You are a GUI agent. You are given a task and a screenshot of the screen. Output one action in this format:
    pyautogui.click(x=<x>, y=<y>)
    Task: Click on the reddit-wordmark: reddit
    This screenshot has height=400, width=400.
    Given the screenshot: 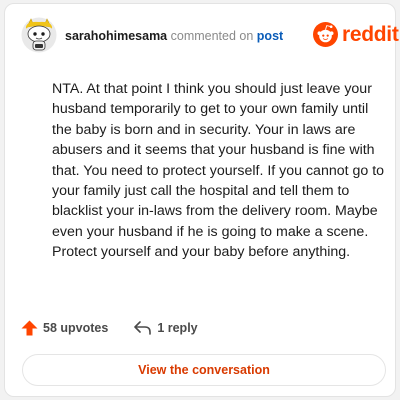 What is the action you would take?
    pyautogui.click(x=370, y=34)
    